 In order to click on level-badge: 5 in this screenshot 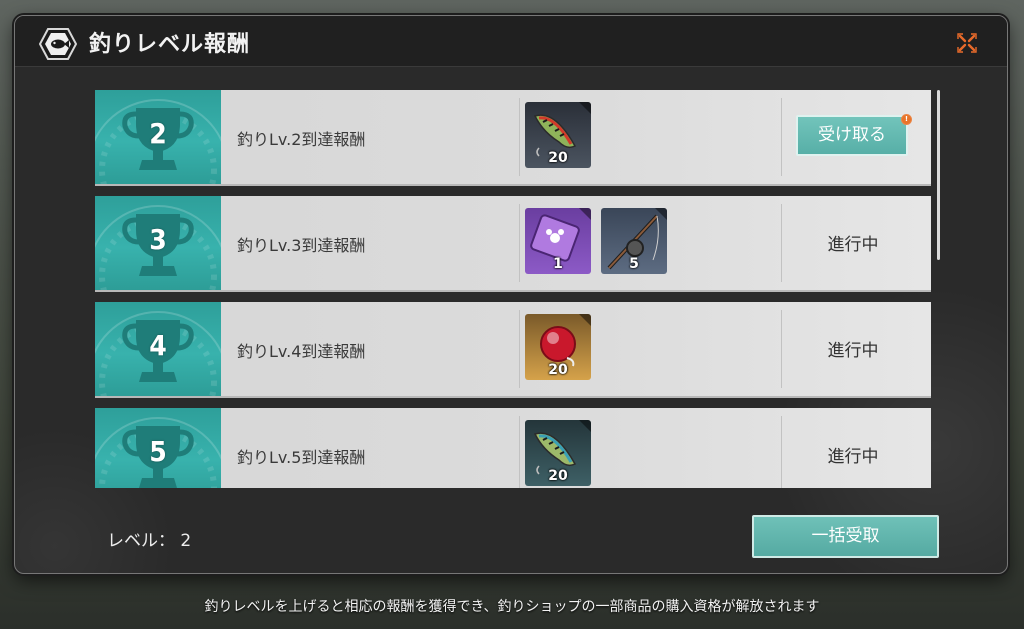, I will do `click(158, 448)`.